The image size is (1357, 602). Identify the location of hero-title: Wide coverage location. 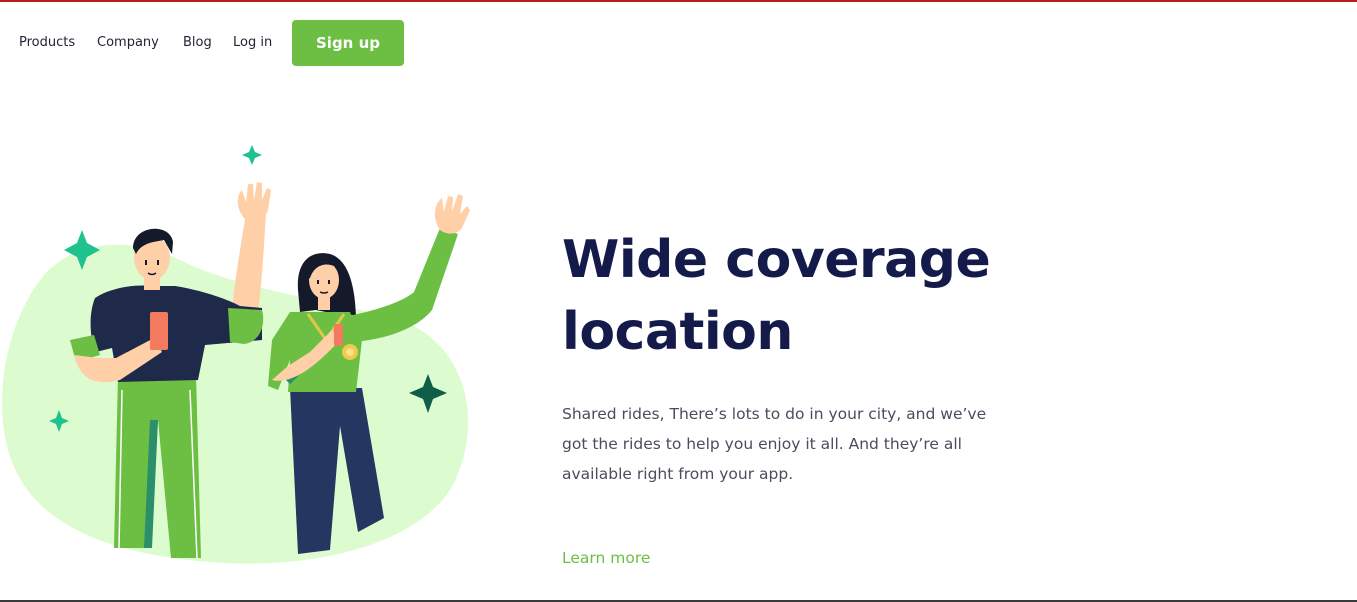
(842, 296).